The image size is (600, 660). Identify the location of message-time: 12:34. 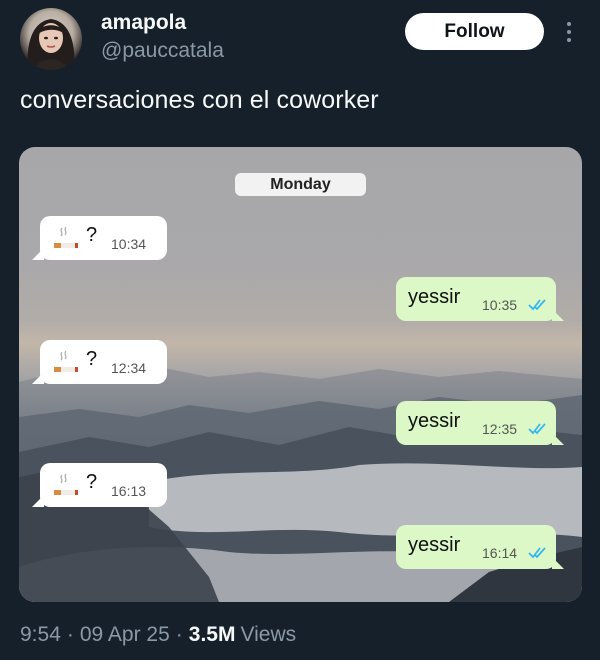
(129, 368).